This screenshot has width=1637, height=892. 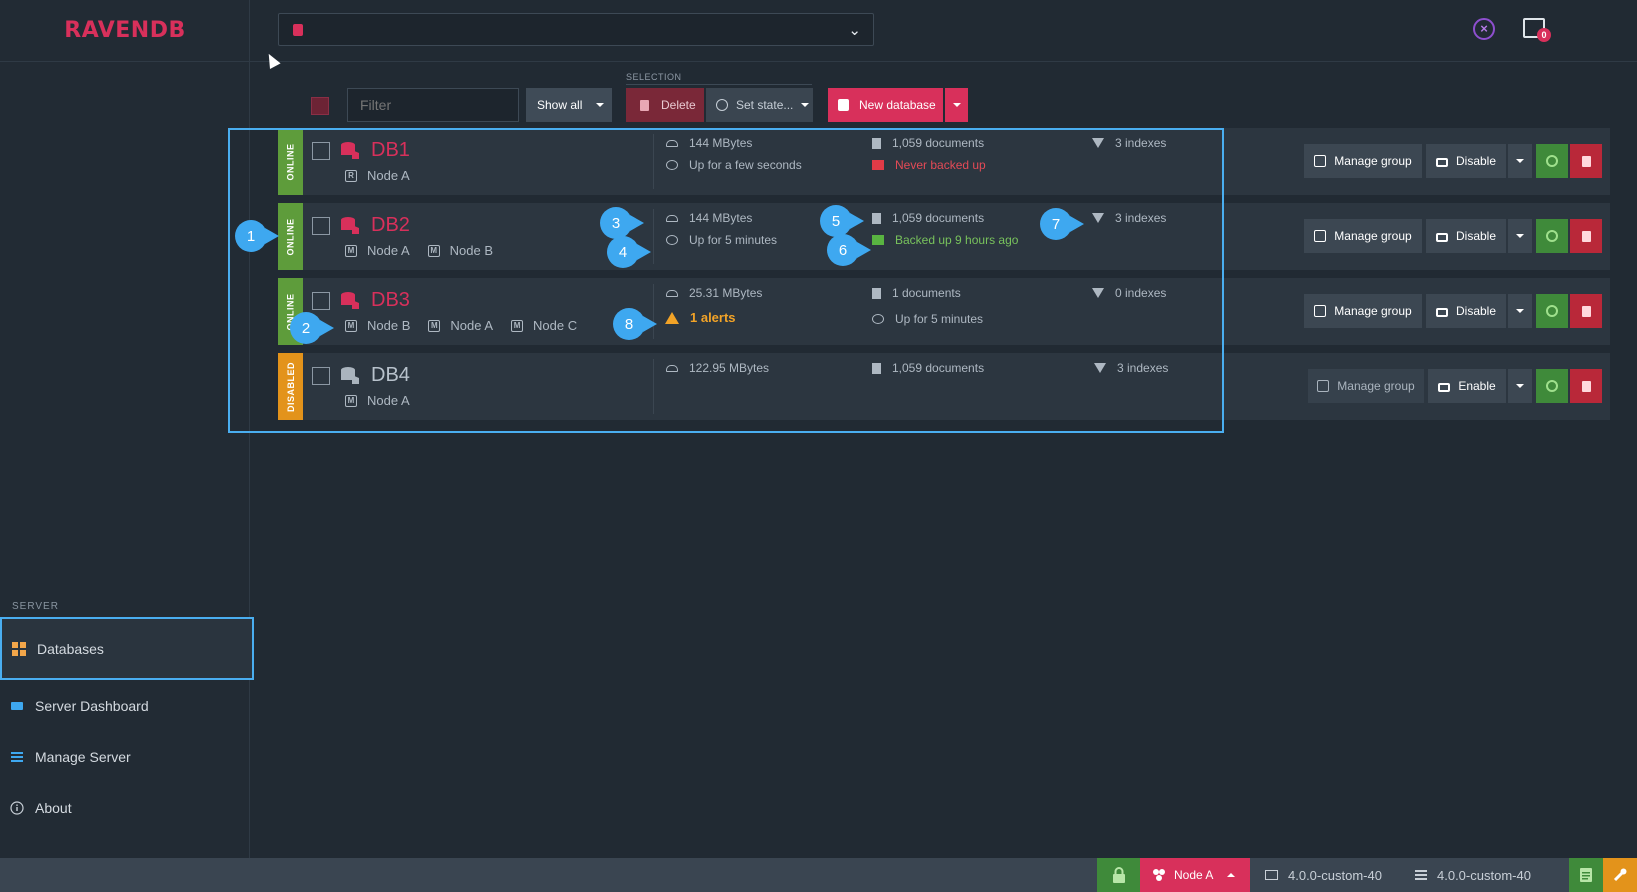 What do you see at coordinates (1477, 386) in the screenshot?
I see `toggle-label: Enable` at bounding box center [1477, 386].